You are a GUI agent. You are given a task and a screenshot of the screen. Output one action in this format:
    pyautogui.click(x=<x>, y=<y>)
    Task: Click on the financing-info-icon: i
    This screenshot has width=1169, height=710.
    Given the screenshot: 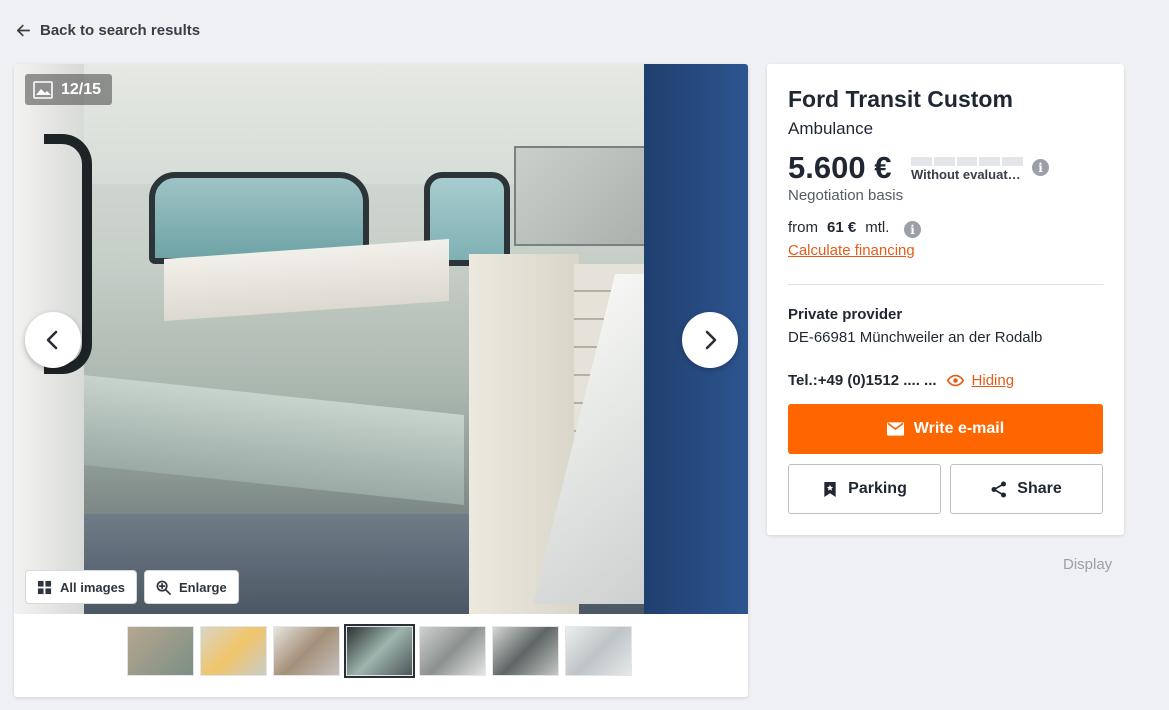 What is the action you would take?
    pyautogui.click(x=912, y=229)
    